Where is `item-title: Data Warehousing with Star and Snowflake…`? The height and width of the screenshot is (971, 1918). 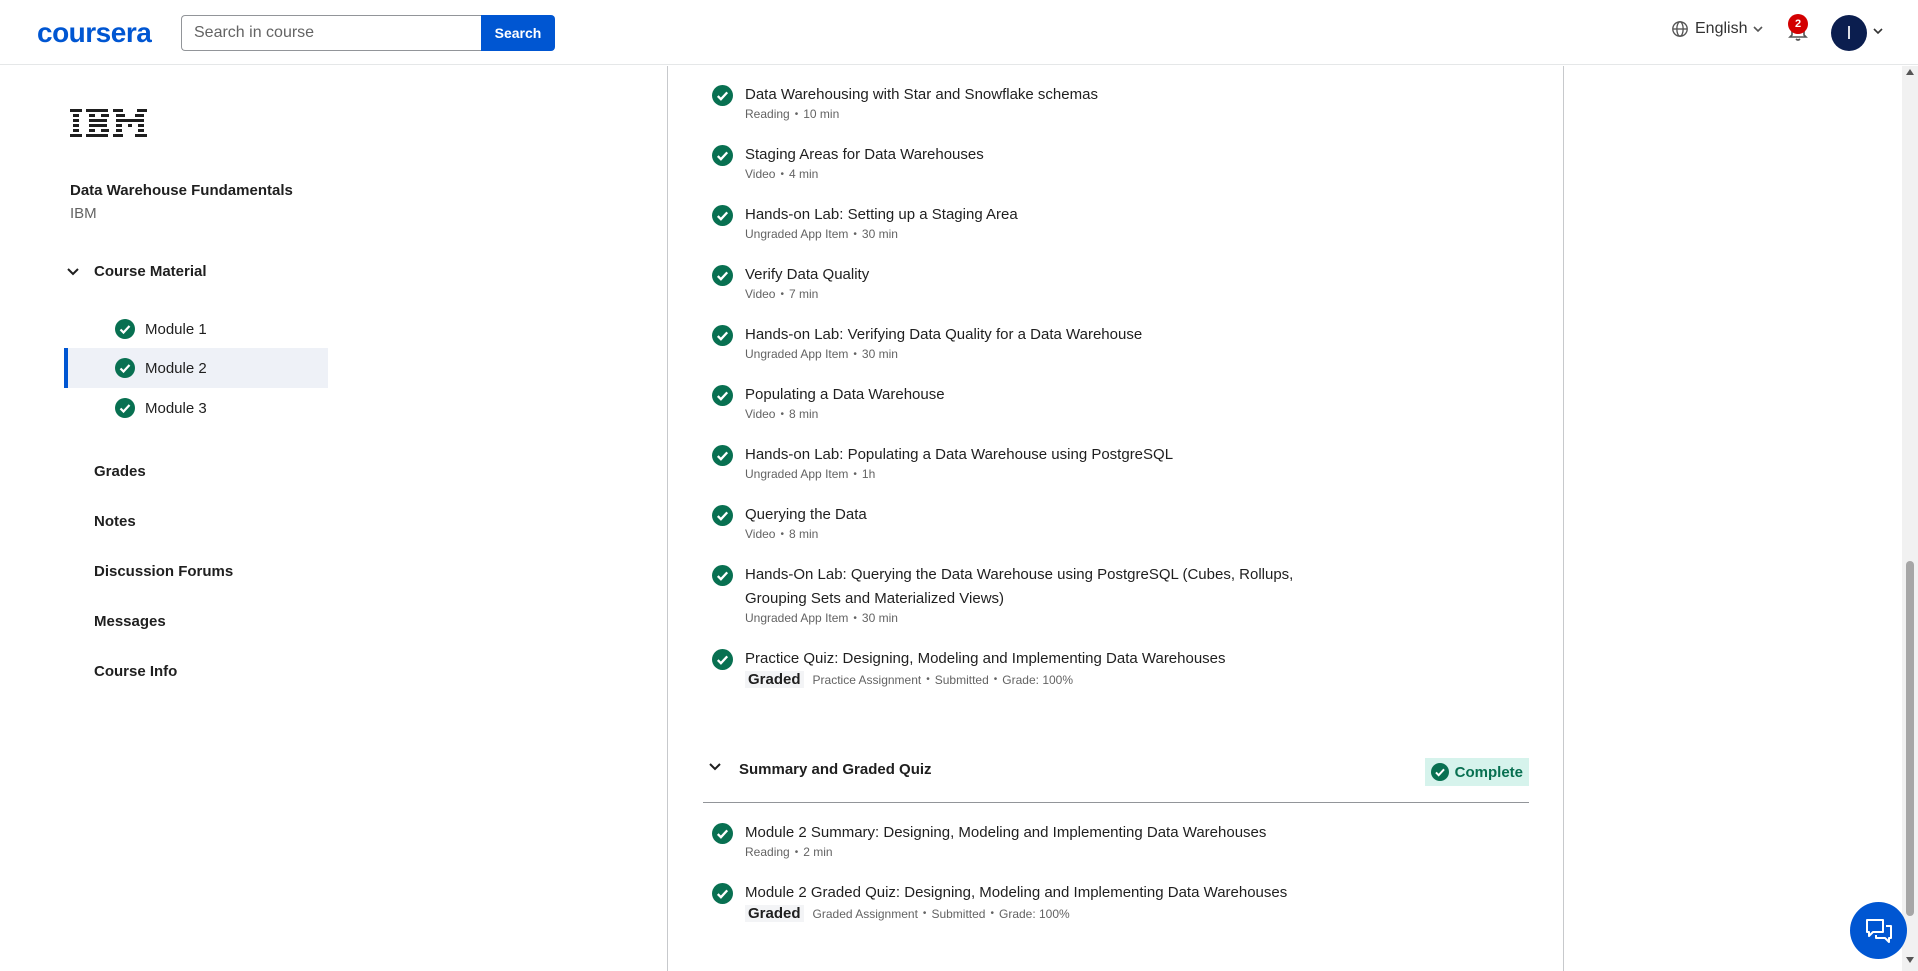 item-title: Data Warehousing with Star and Snowflake… is located at coordinates (921, 95).